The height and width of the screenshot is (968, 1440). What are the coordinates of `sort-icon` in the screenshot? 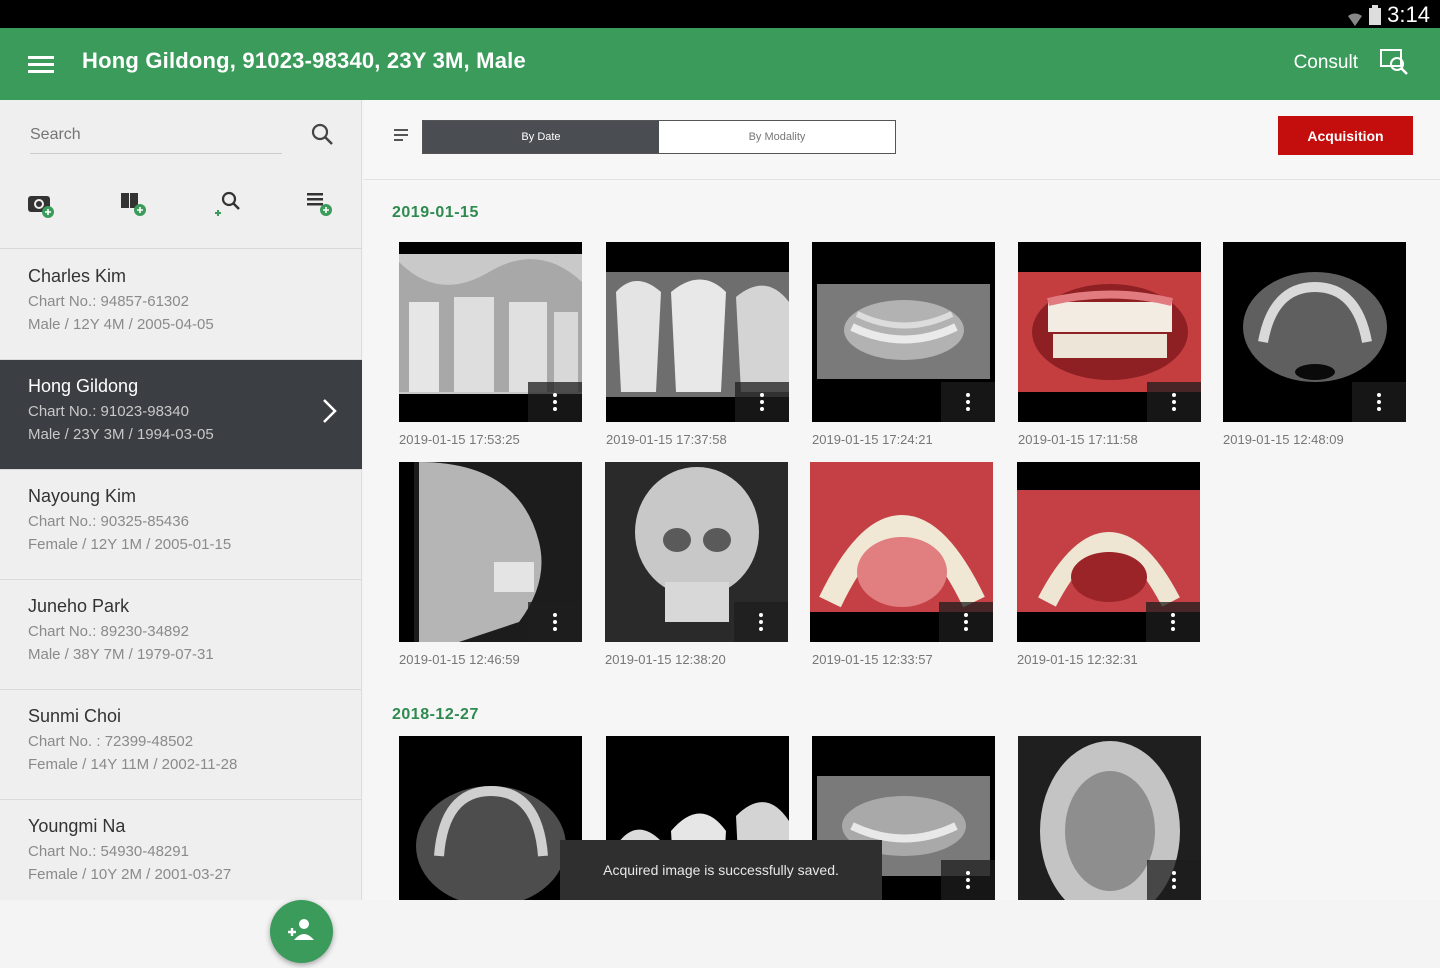 It's located at (402, 135).